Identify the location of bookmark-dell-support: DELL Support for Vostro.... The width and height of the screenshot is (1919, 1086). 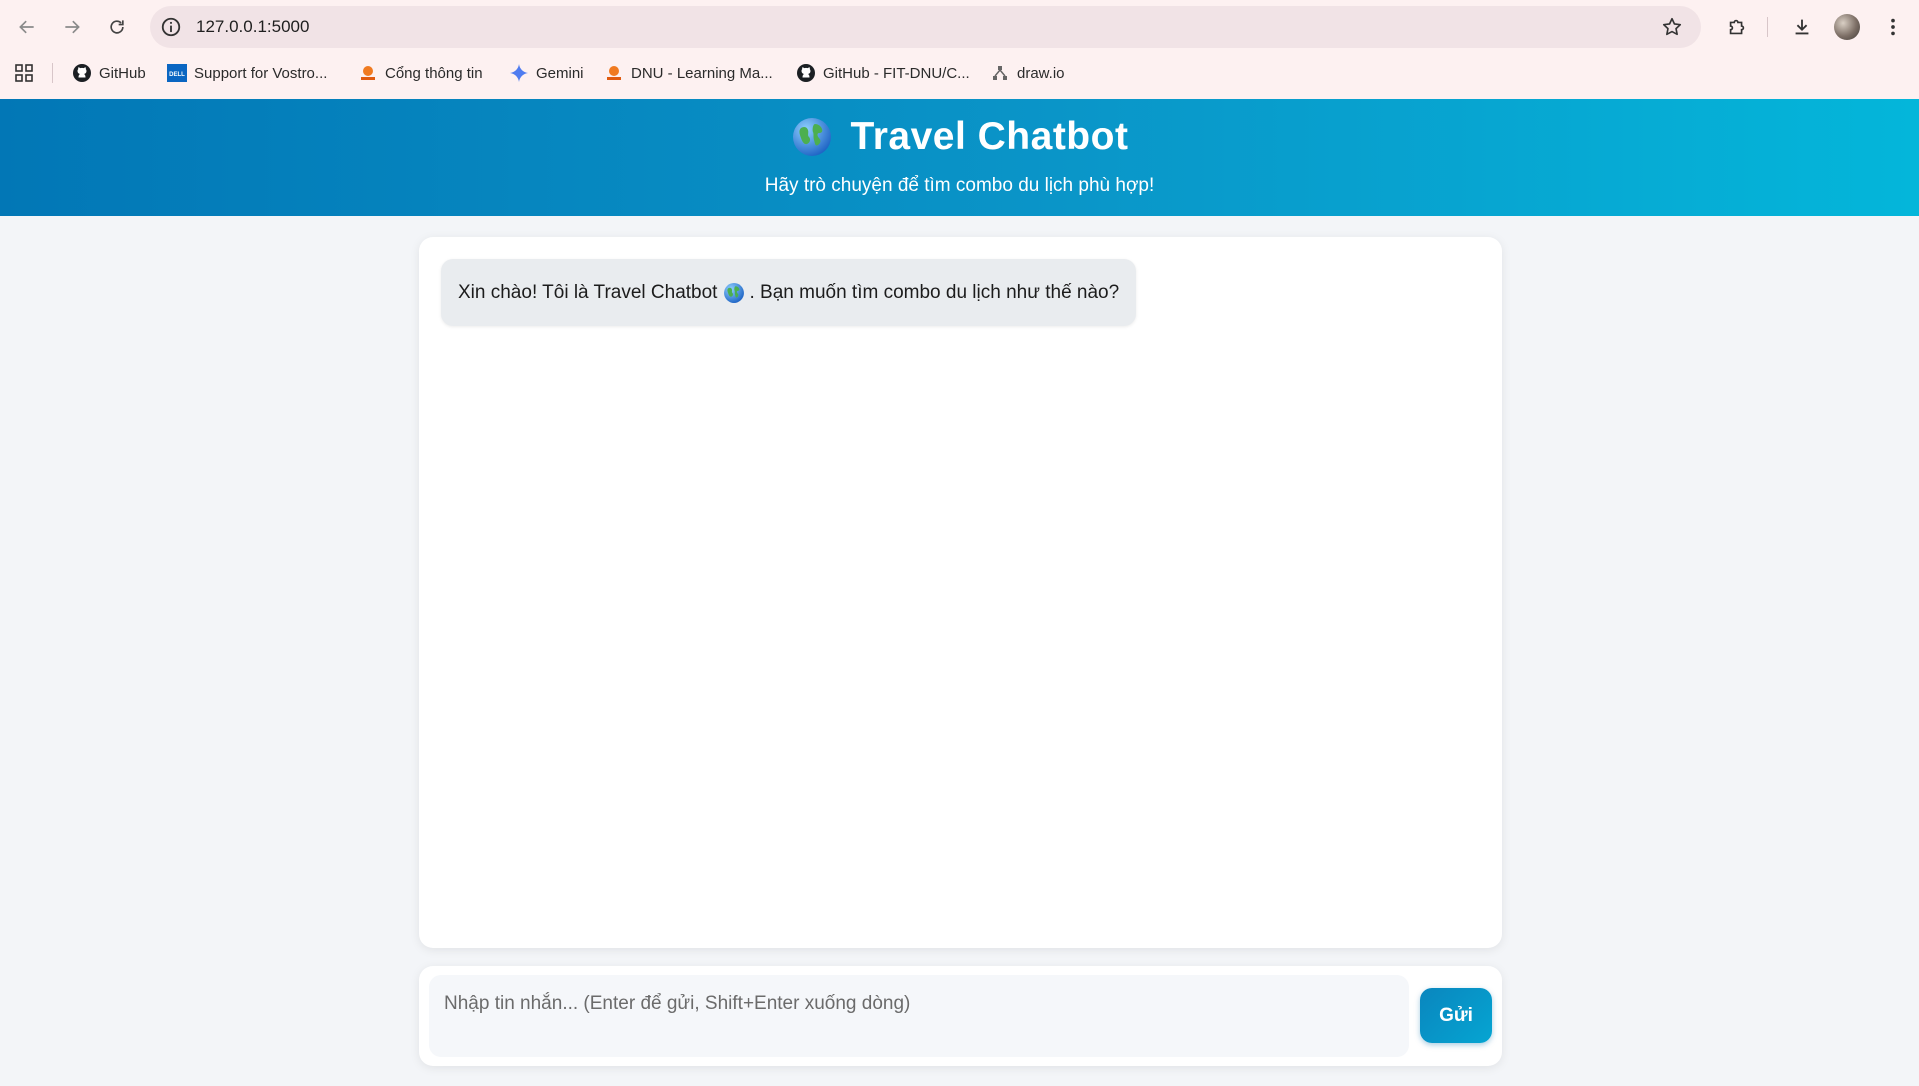
(247, 73).